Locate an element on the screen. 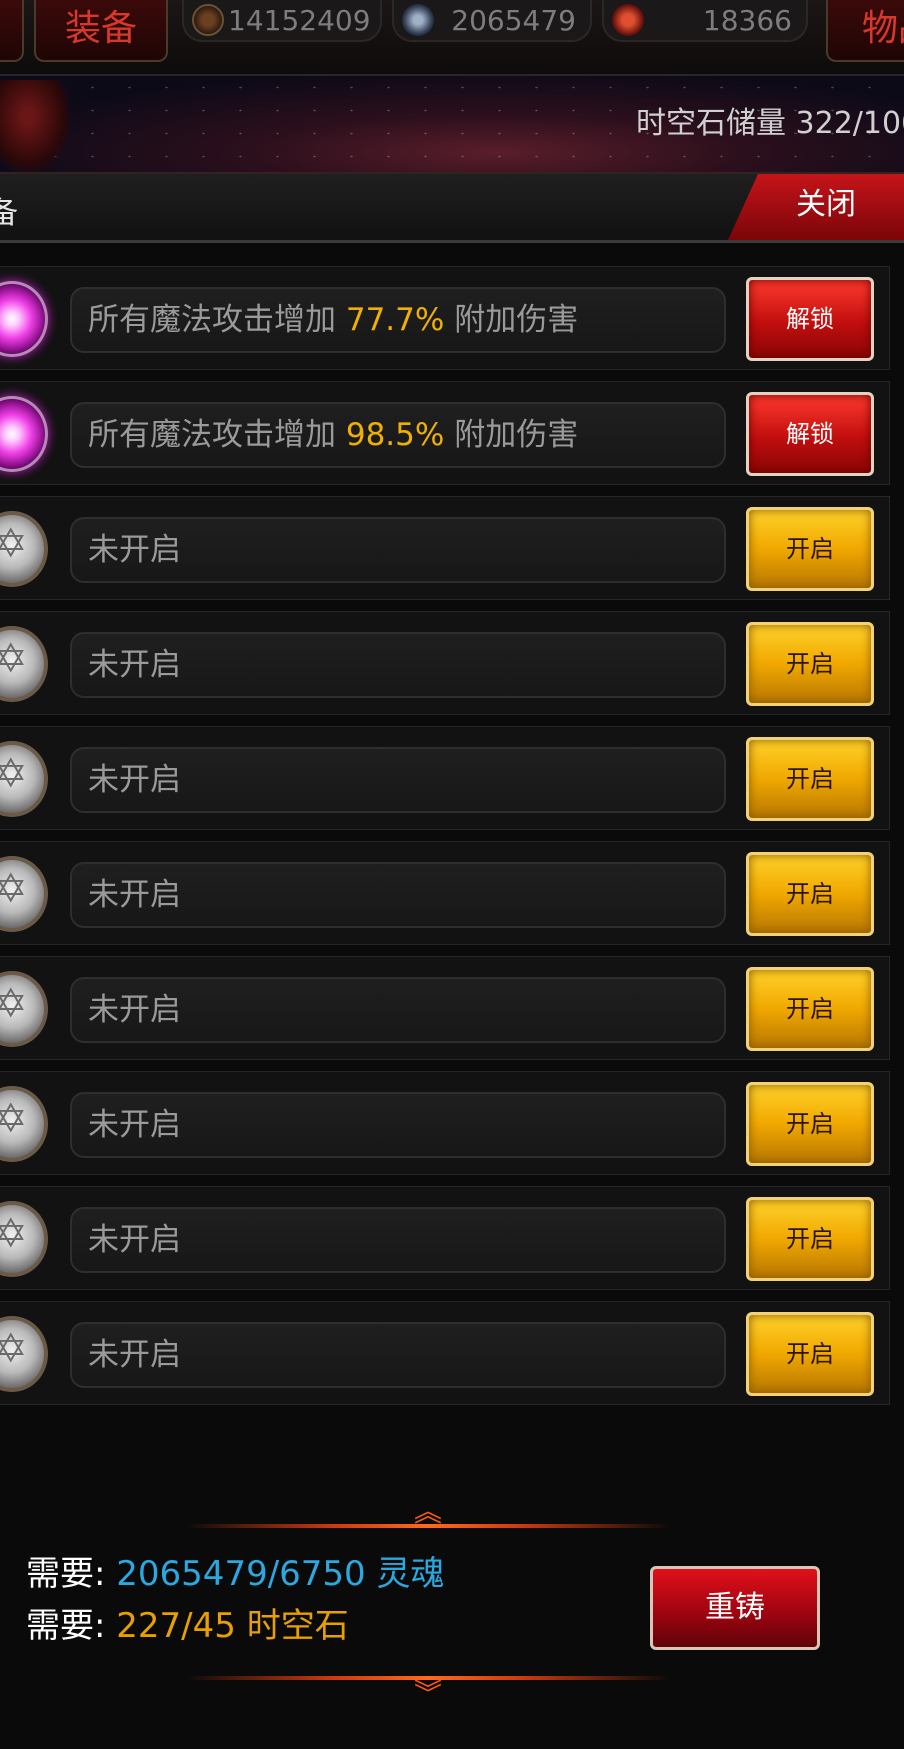  slot-row-8: 未开启 开启 is located at coordinates (445, 1123).